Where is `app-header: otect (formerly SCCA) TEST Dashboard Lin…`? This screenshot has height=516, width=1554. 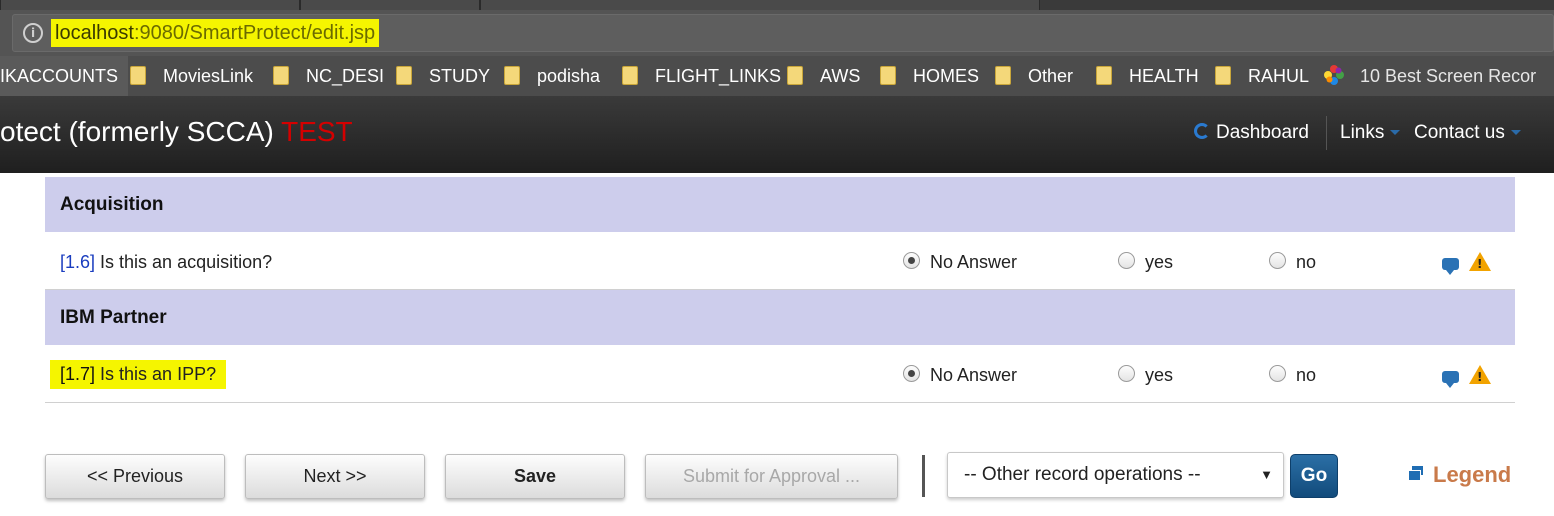 app-header: otect (formerly SCCA) TEST Dashboard Lin… is located at coordinates (777, 134).